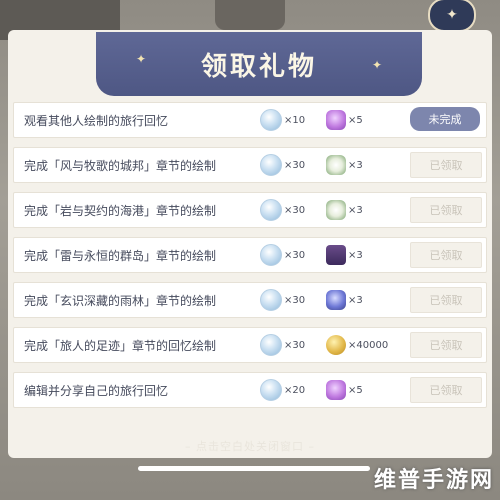 Image resolution: width=500 pixels, height=500 pixels. I want to click on close-hint: – 点击空白处关闭窗口 –, so click(250, 446).